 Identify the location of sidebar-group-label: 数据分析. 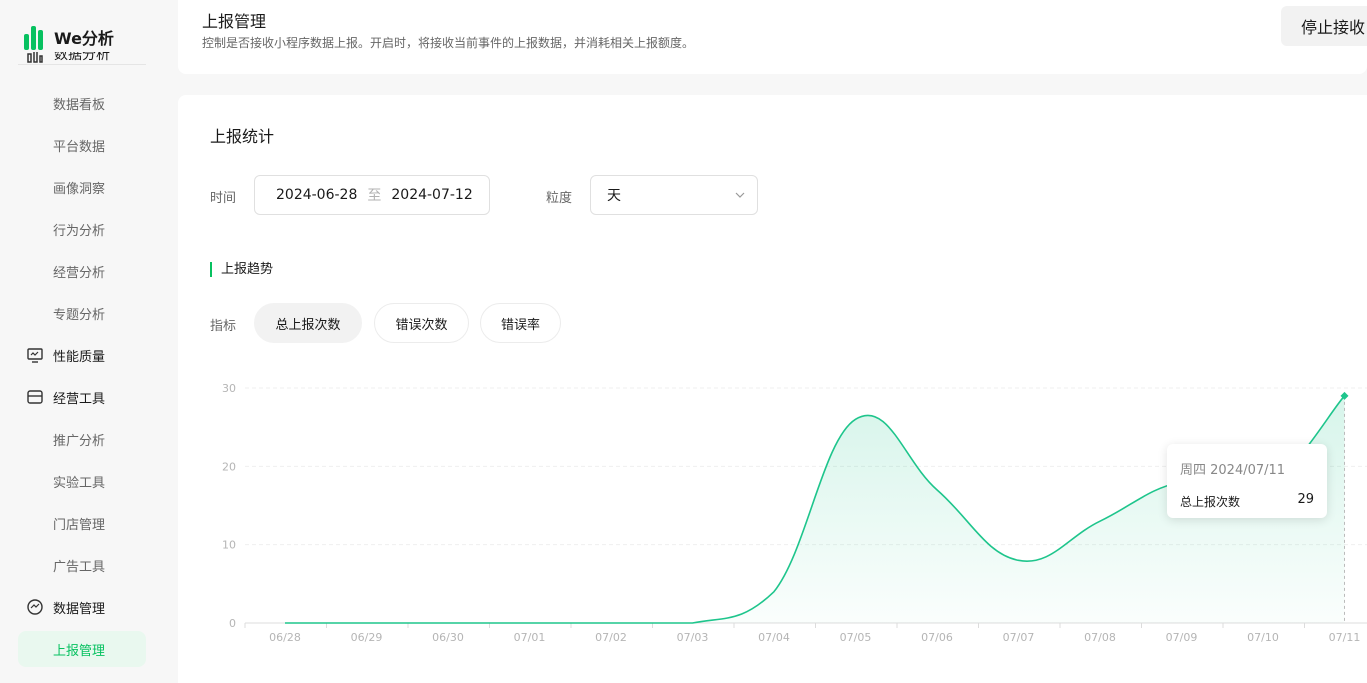
(82, 57).